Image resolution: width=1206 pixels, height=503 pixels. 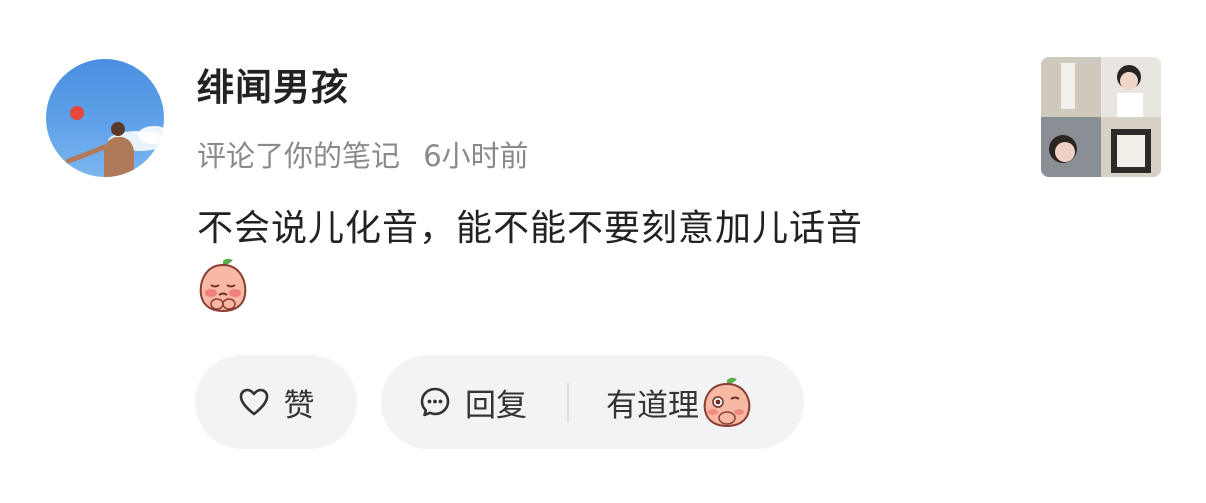 What do you see at coordinates (592, 402) in the screenshot?
I see `reply-actions-pill: 回复 有道理` at bounding box center [592, 402].